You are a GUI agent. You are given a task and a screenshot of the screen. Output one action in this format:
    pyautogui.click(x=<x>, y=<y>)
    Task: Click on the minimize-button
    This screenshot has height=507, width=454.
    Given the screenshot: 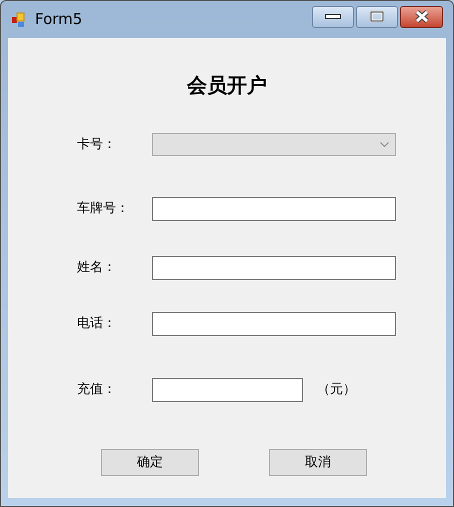 What is the action you would take?
    pyautogui.click(x=333, y=17)
    